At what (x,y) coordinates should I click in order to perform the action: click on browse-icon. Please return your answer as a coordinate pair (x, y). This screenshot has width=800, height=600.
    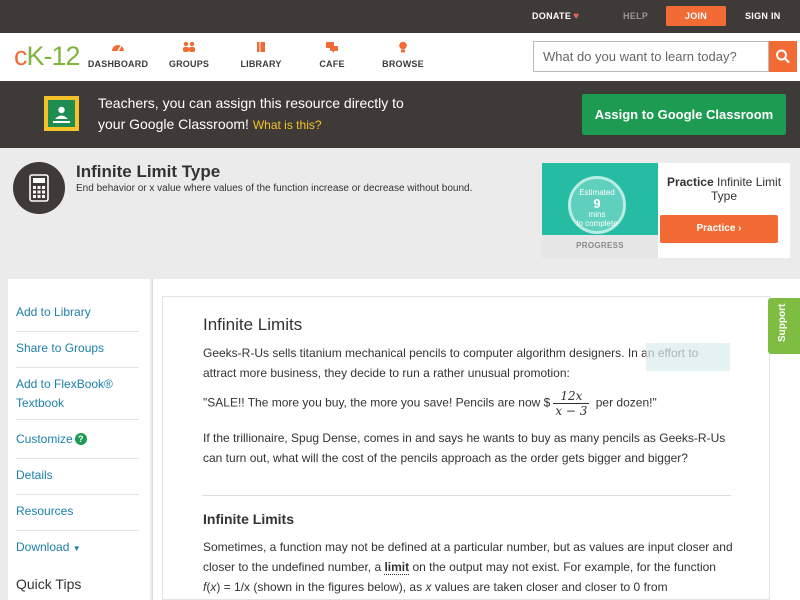
    Looking at the image, I should click on (403, 47).